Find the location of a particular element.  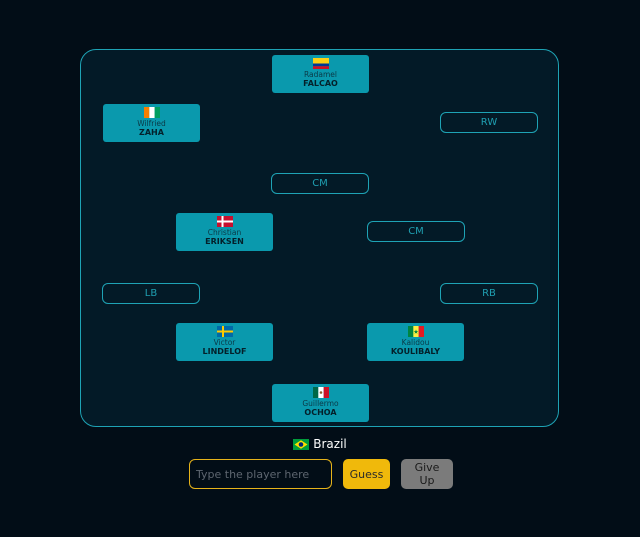

player-last-name: FALCAO is located at coordinates (320, 83).